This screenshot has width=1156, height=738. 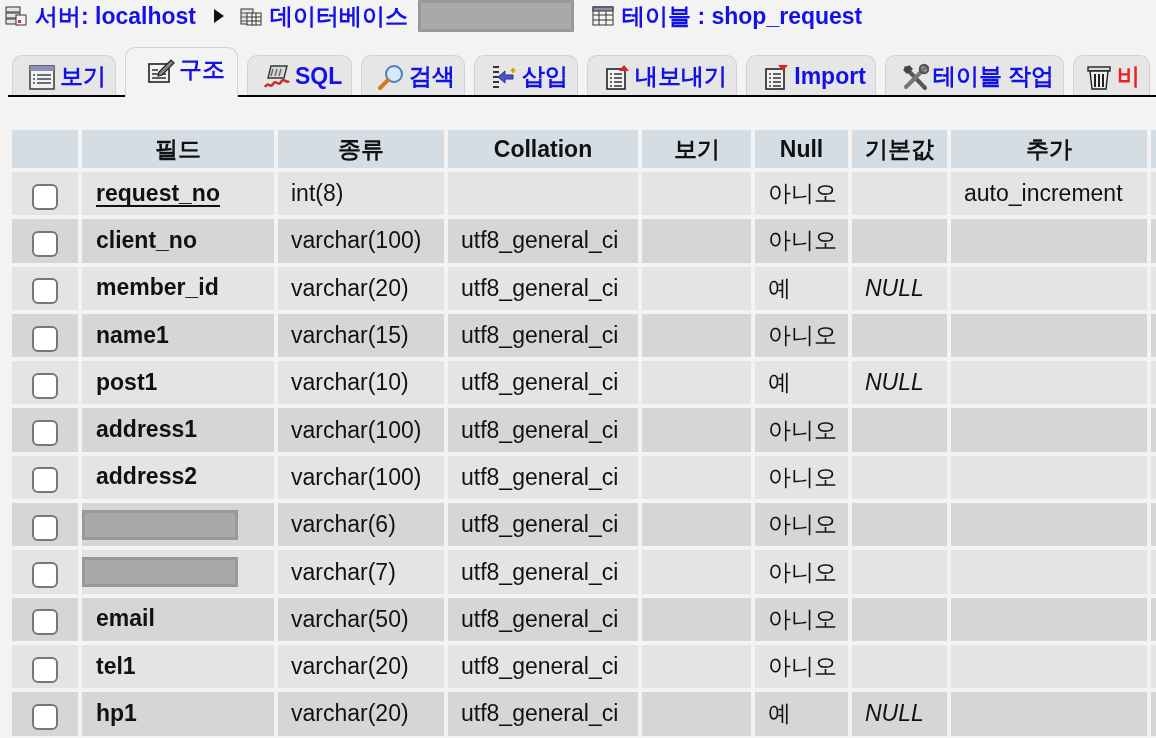 I want to click on field-name-link: request_no, so click(x=158, y=193).